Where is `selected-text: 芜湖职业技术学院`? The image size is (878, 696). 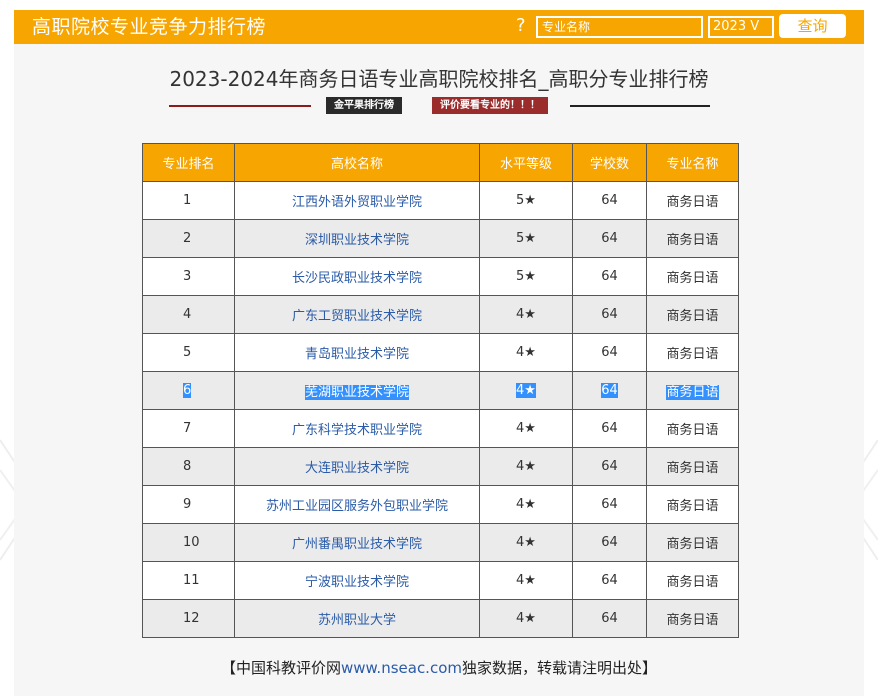 selected-text: 芜湖职业技术学院 is located at coordinates (356, 392).